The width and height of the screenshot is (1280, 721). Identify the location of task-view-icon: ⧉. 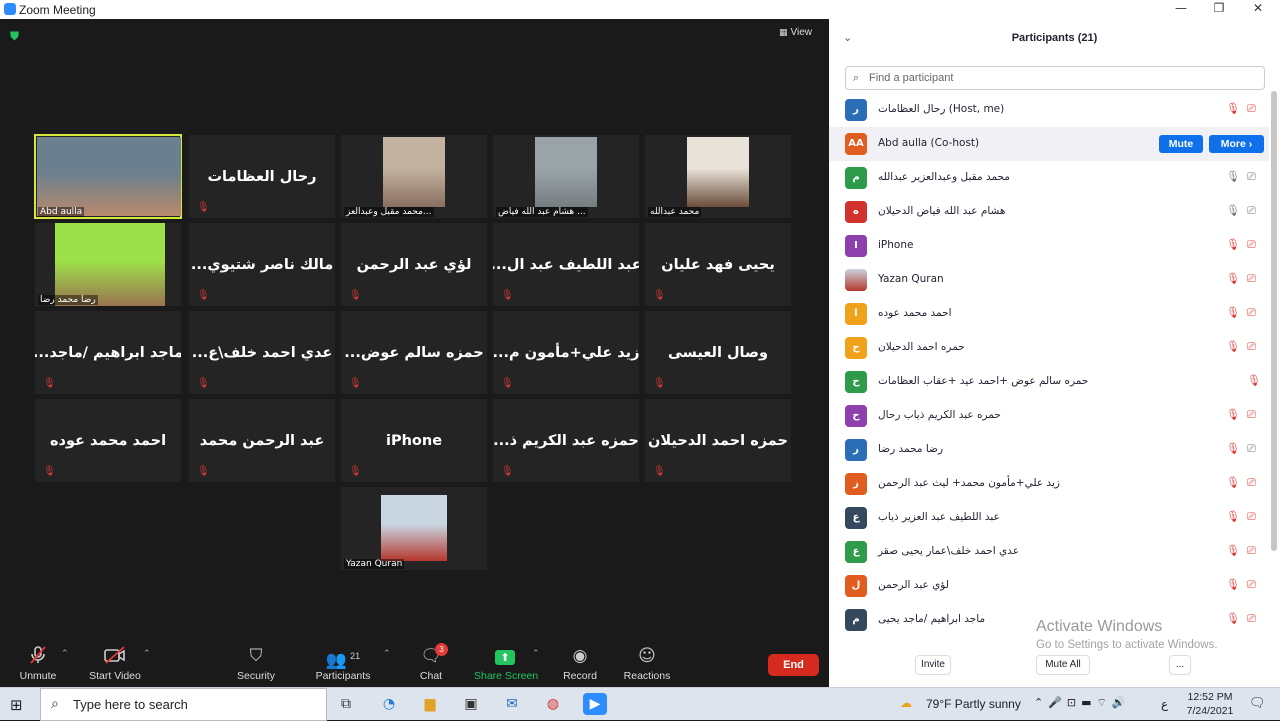
(346, 704).